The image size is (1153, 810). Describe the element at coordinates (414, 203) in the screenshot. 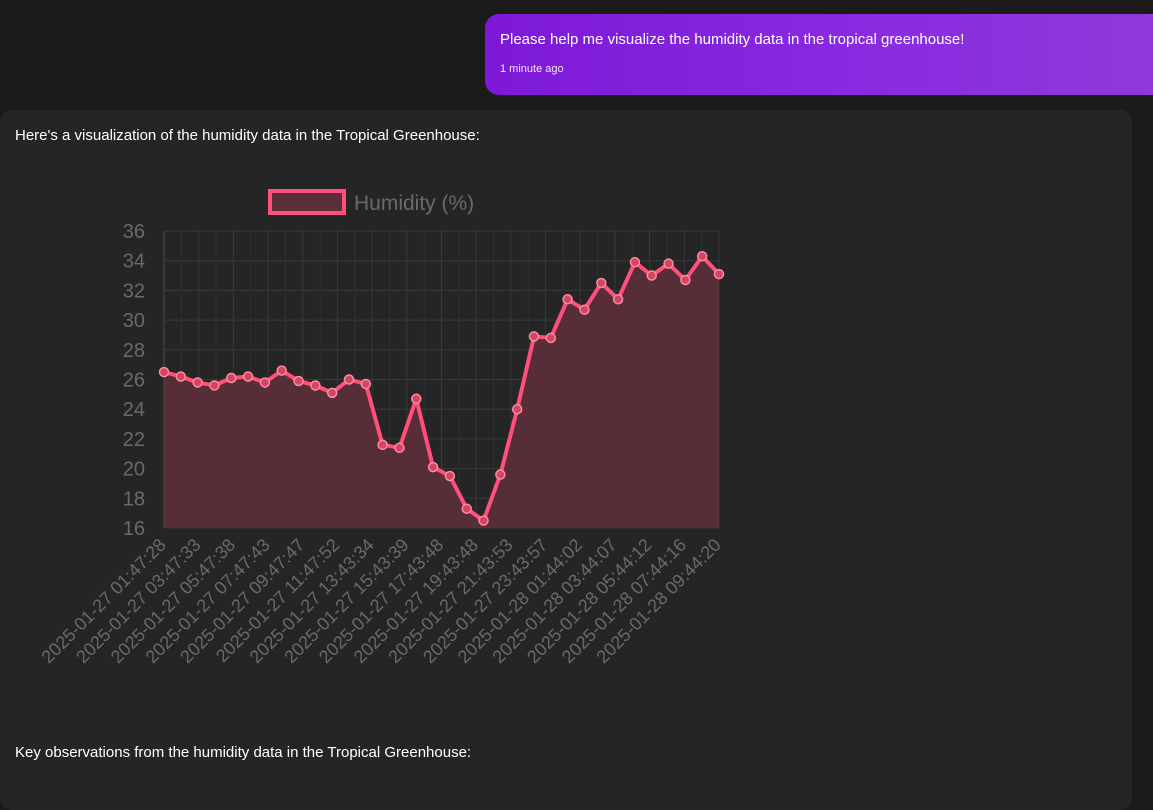

I see `legend-label: Humidity (%)` at that location.